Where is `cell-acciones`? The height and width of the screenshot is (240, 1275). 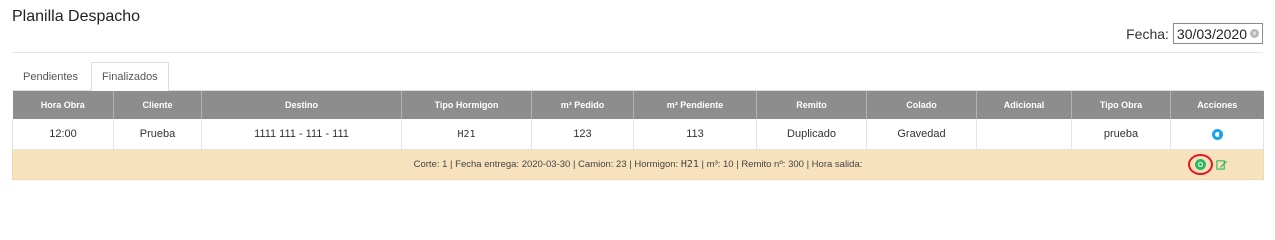 cell-acciones is located at coordinates (1217, 134).